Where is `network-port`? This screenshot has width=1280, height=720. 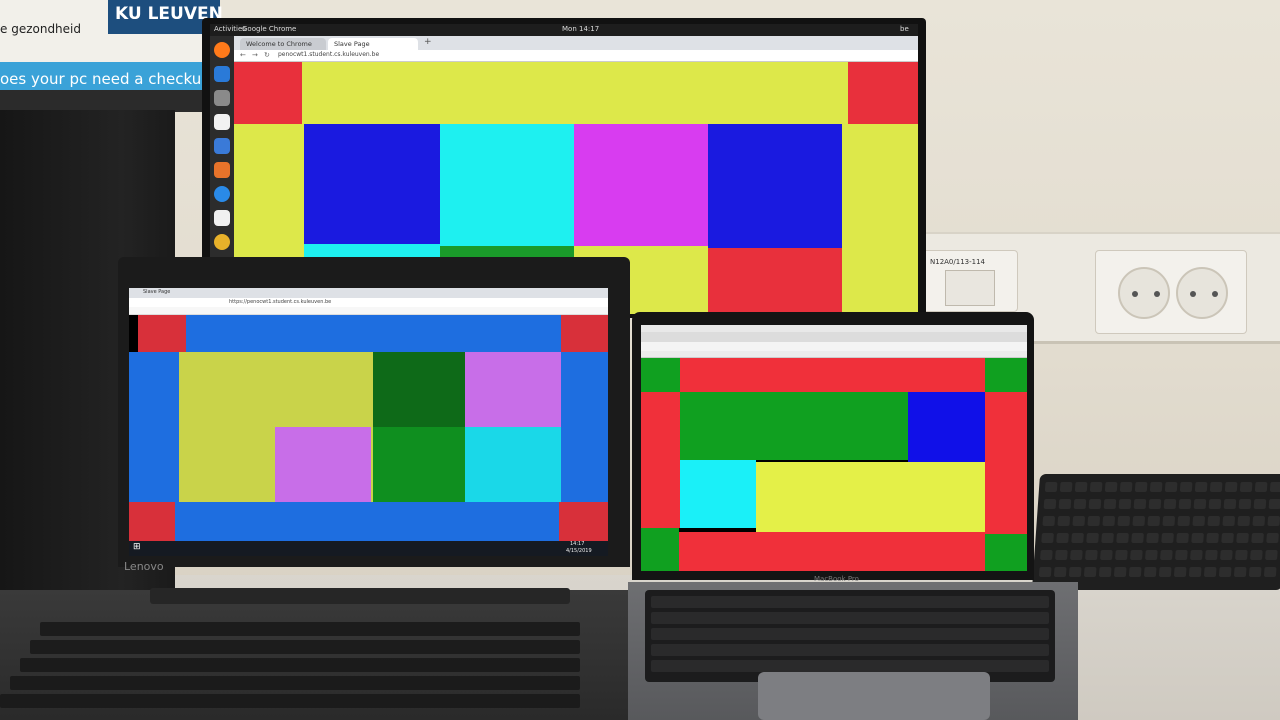 network-port is located at coordinates (970, 288).